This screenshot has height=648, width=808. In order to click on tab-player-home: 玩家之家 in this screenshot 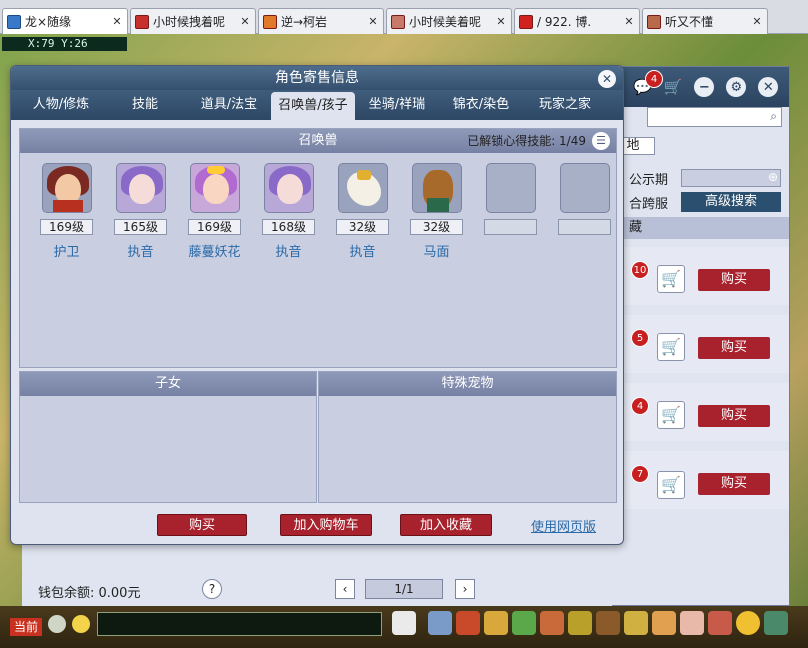, I will do `click(565, 105)`.